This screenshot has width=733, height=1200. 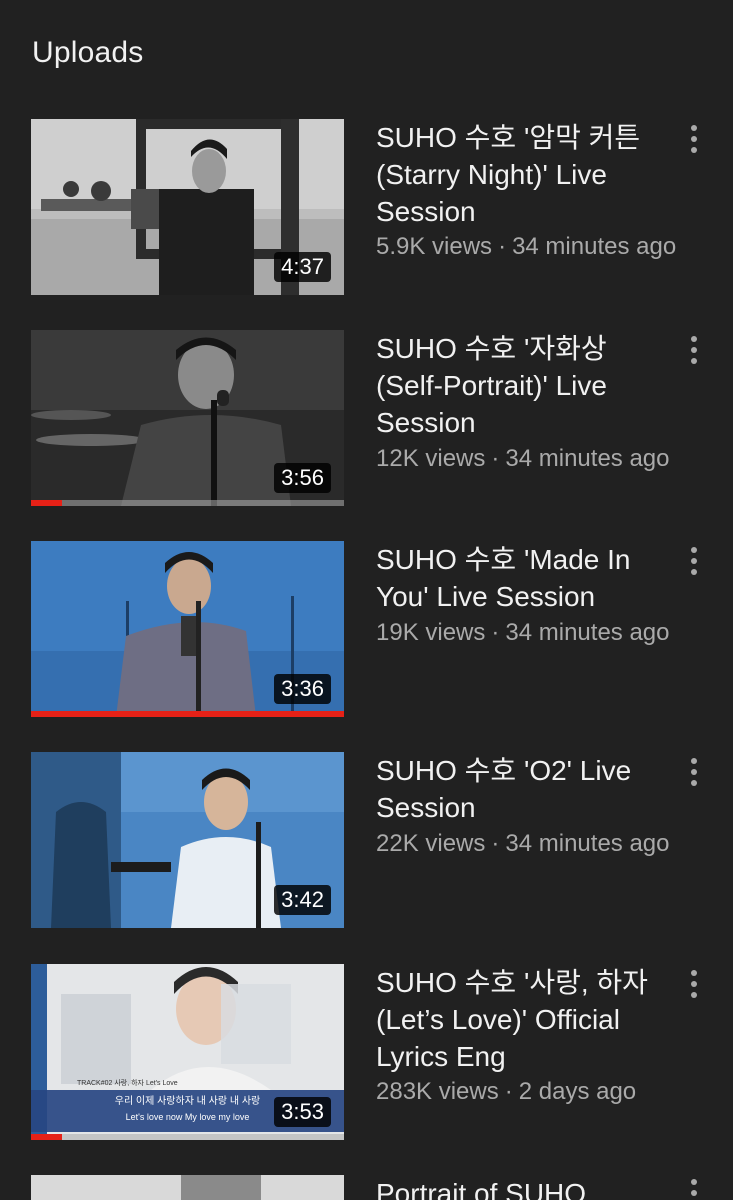 What do you see at coordinates (302, 900) in the screenshot?
I see `video-duration: 3:42` at bounding box center [302, 900].